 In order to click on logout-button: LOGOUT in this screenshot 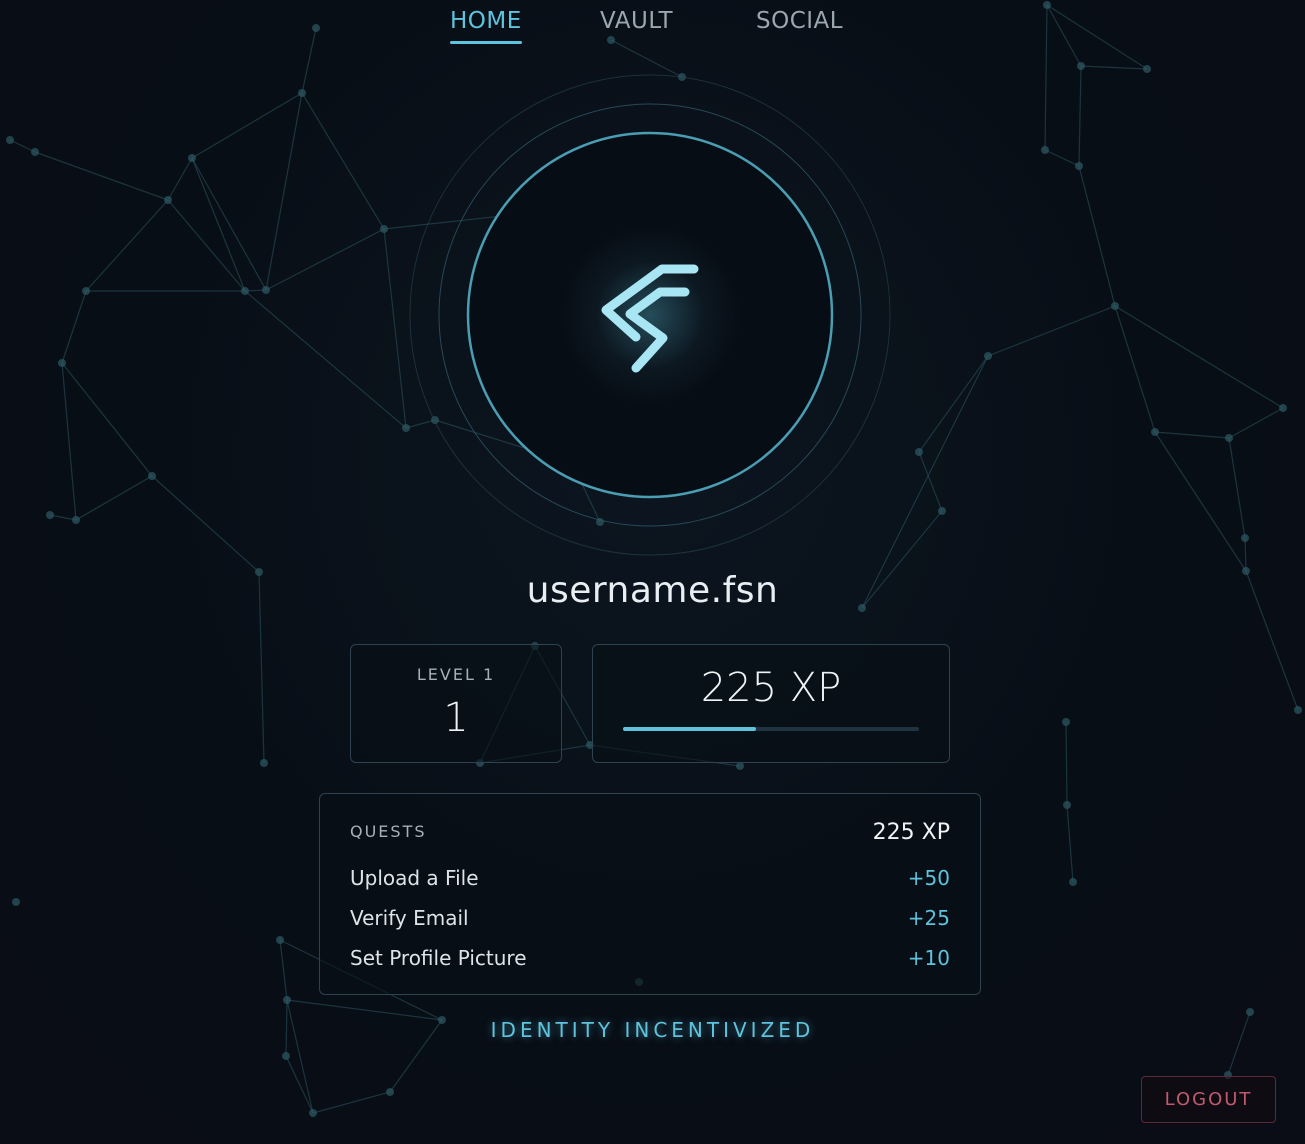, I will do `click(1208, 1099)`.